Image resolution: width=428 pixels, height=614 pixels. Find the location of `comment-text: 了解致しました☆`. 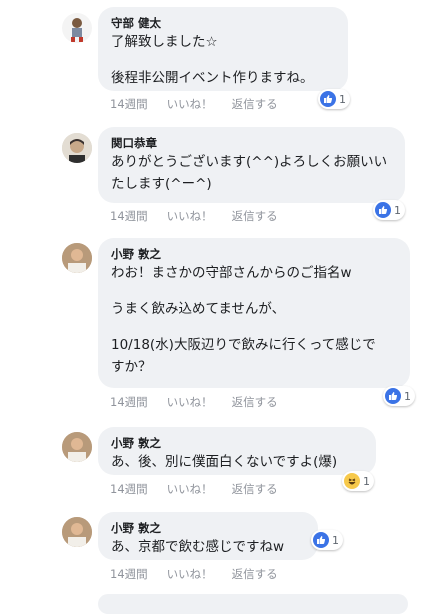

comment-text: 了解致しました☆ is located at coordinates (164, 42).